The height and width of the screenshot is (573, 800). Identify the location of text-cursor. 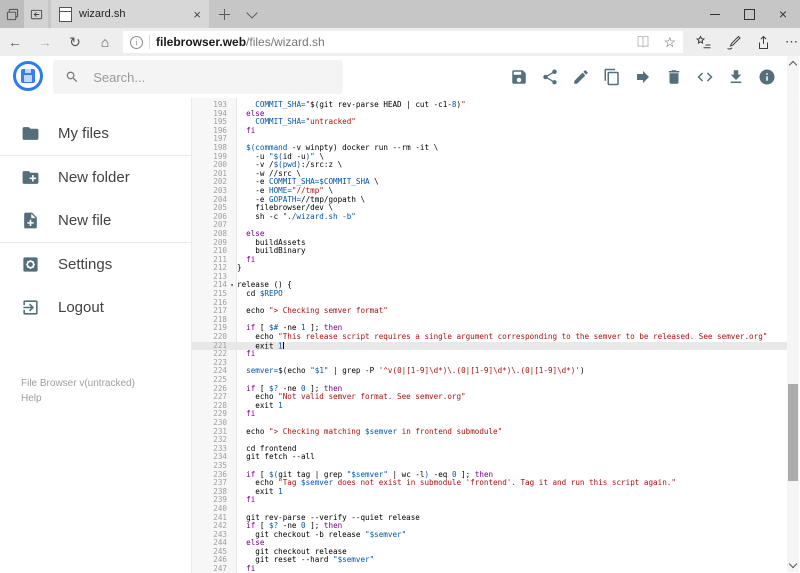
(283, 345).